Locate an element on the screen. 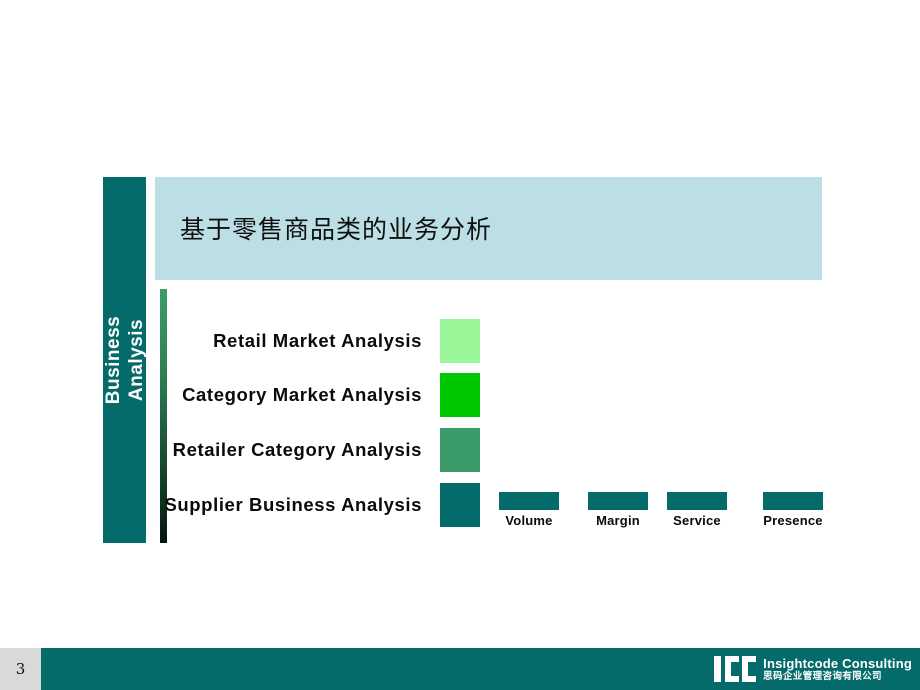 This screenshot has height=690, width=920. hierarchy-row-supplier-business: Supplier Business Analysis is located at coordinates (310, 505).